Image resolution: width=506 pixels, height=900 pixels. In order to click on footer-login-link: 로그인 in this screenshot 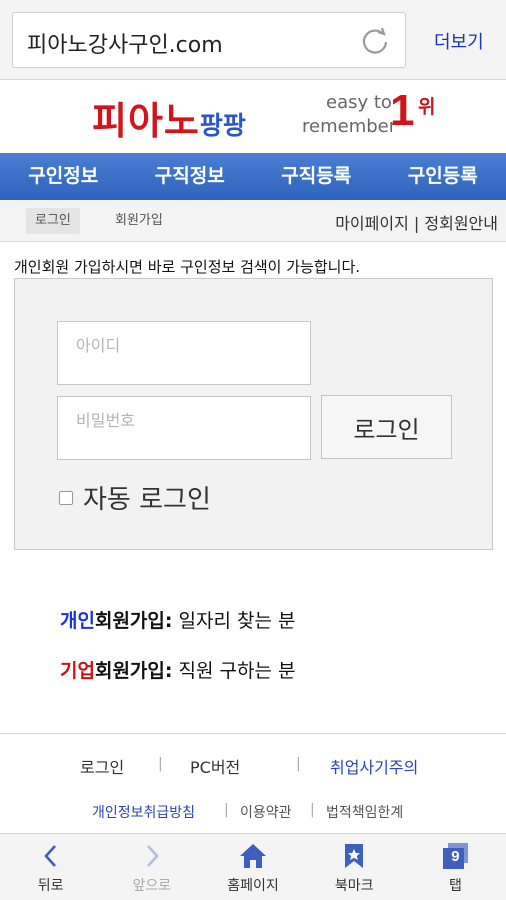, I will do `click(102, 766)`.